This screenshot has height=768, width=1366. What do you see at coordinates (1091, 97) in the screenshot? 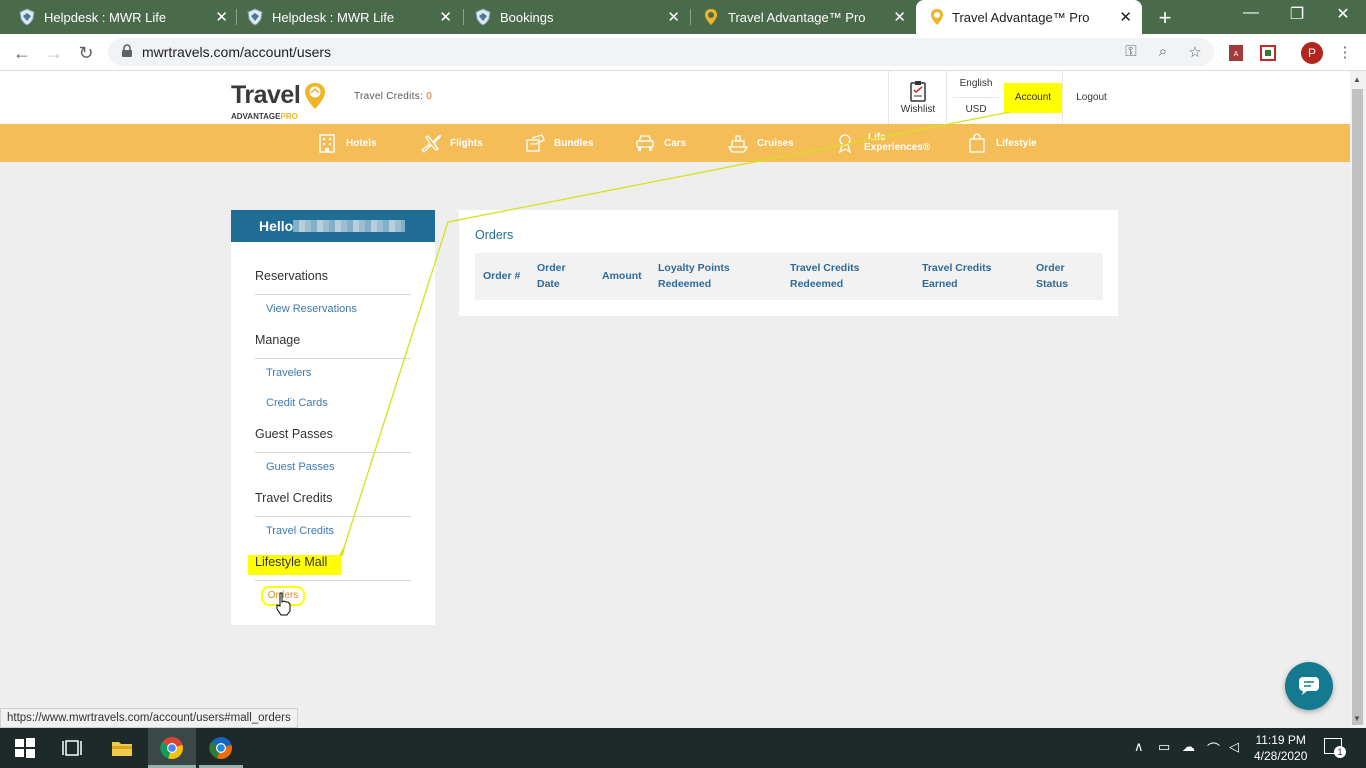
I see `logout-button: Logout` at bounding box center [1091, 97].